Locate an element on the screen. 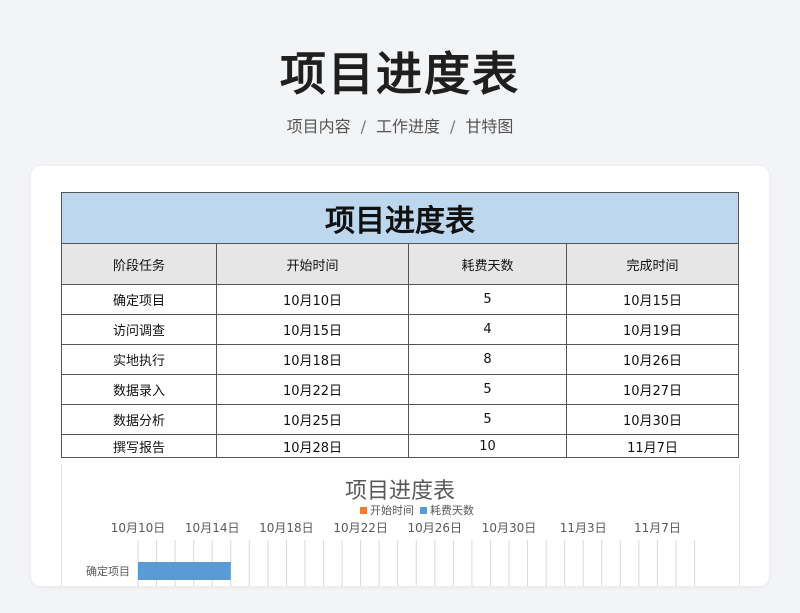 Image resolution: width=800 pixels, height=613 pixels. x-tick-label: 10月14日 is located at coordinates (212, 528).